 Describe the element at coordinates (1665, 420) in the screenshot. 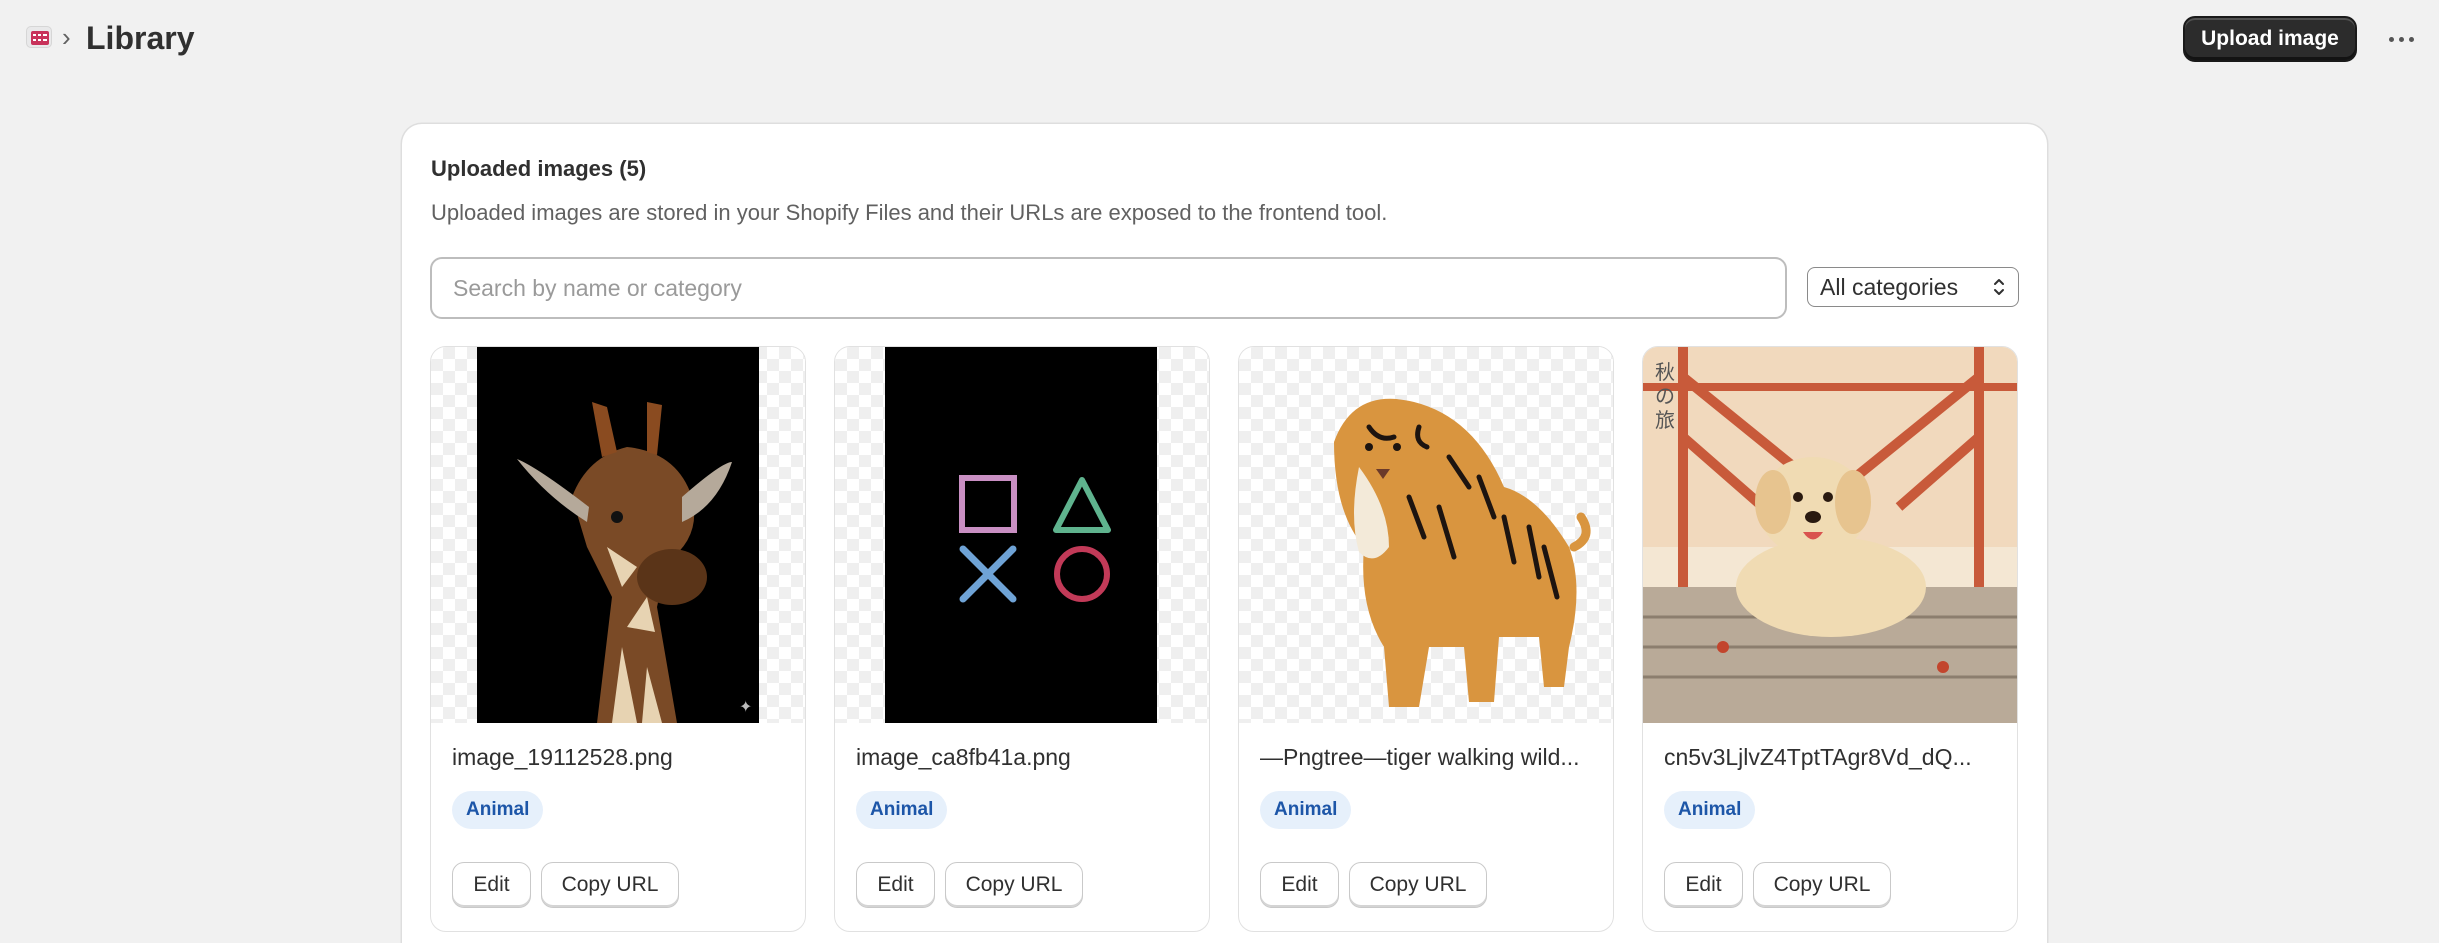

I see `svg-text: 旅` at that location.